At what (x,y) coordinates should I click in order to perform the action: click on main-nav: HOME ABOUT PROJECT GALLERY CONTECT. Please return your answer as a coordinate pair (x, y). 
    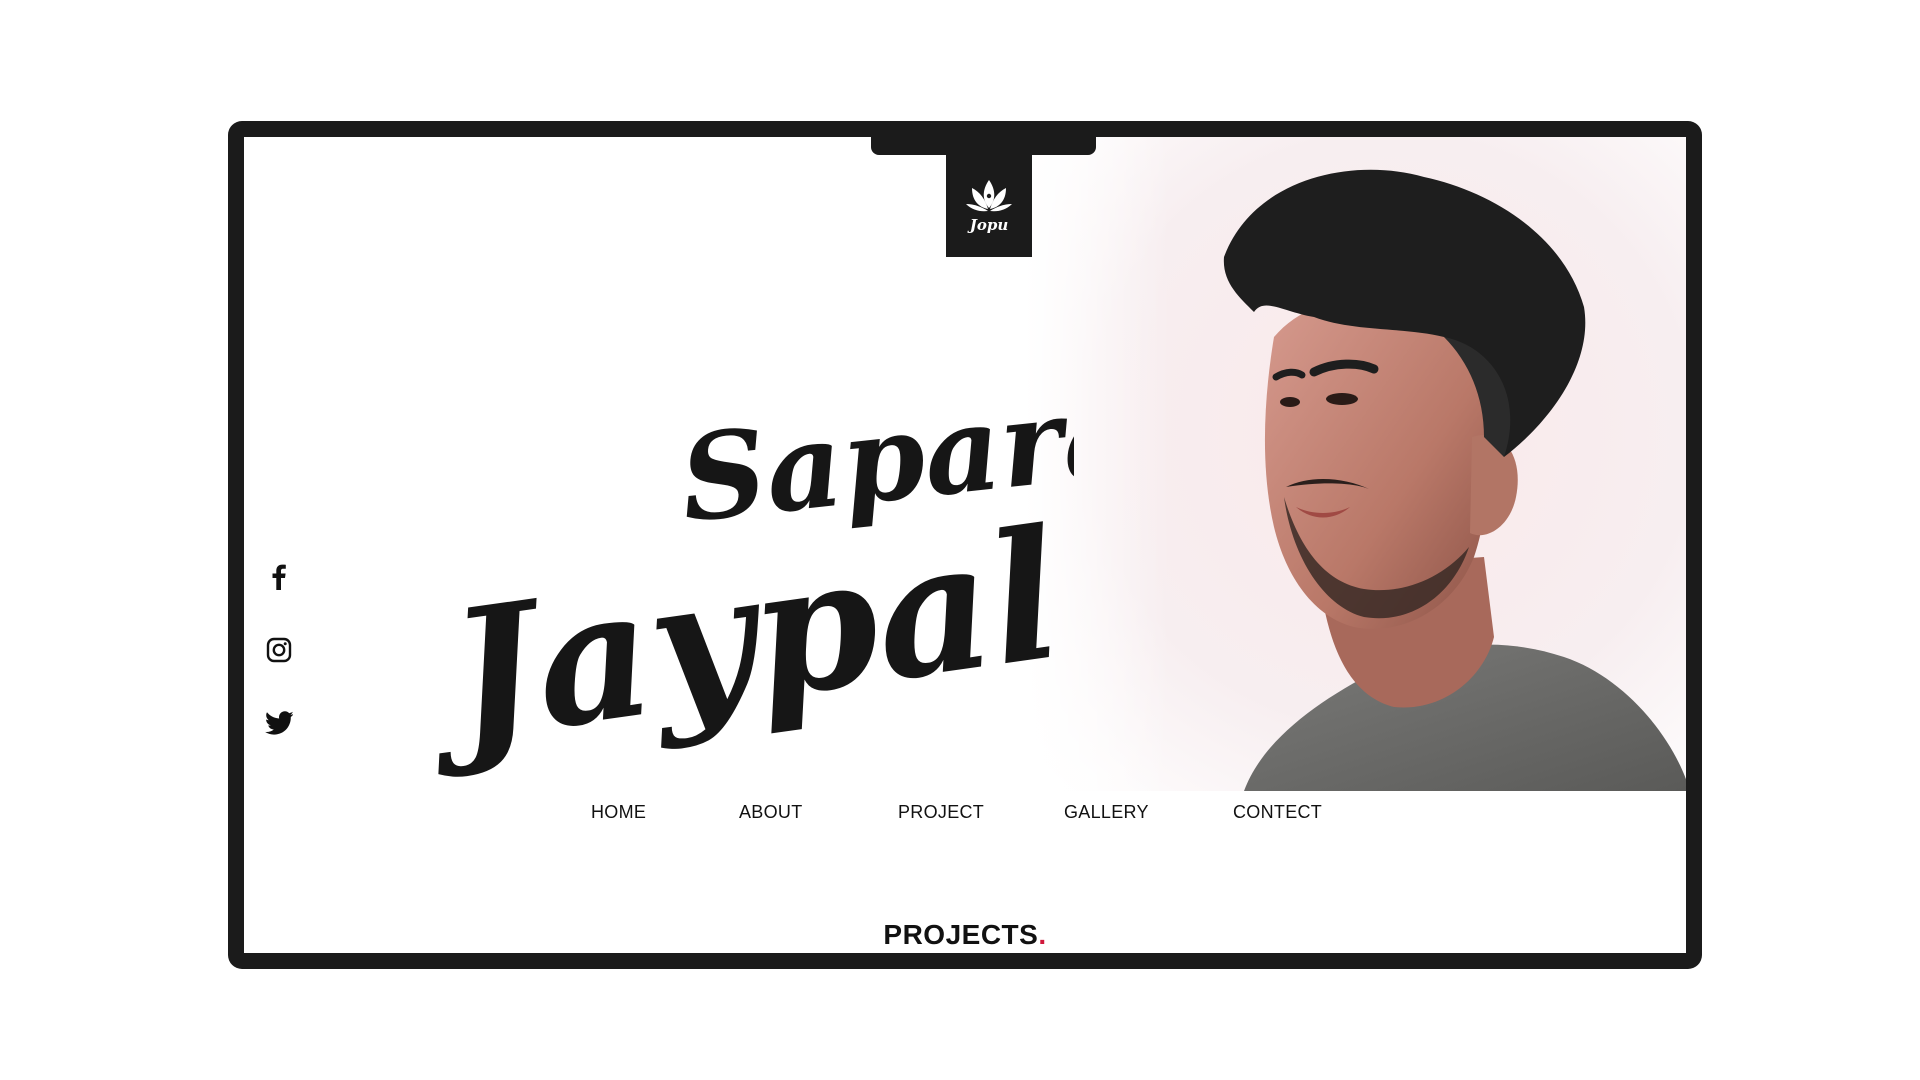
    Looking at the image, I should click on (965, 820).